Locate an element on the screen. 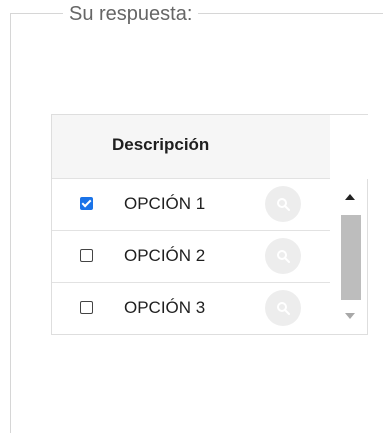  table-row: OPCIÓN 3 is located at coordinates (191, 309).